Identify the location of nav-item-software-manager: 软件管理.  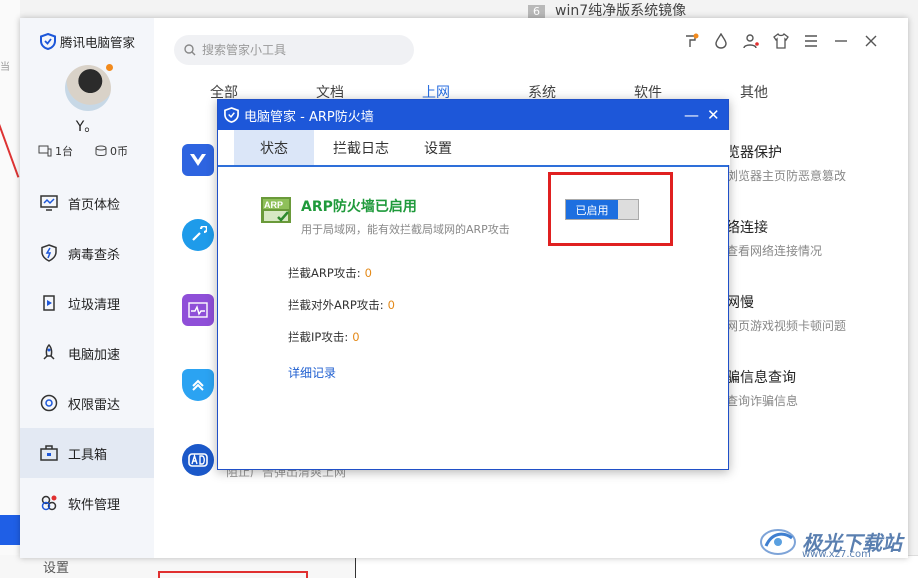
(87, 503).